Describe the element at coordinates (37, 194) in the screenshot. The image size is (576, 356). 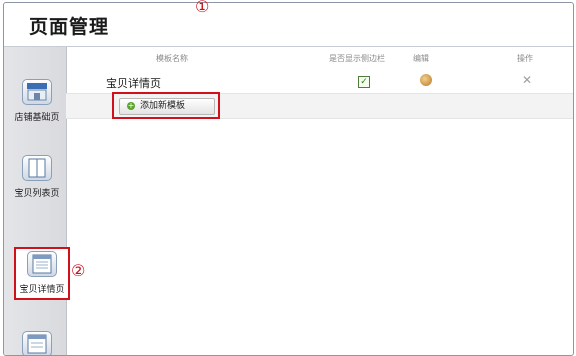
I see `sidebar-item-label: 宝贝列表页` at that location.